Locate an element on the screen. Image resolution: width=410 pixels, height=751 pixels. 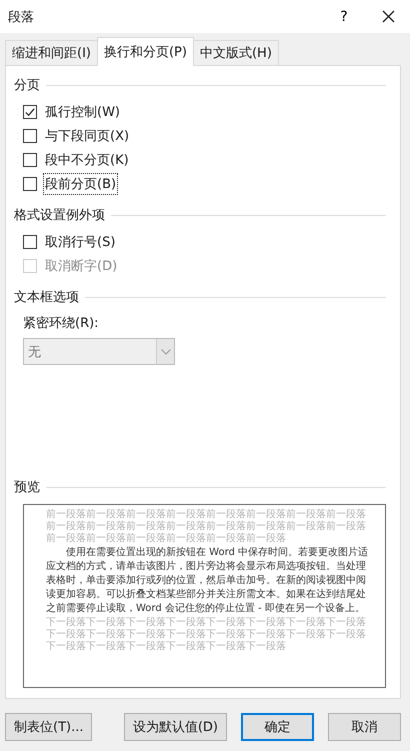
tab: 中文版式(H) is located at coordinates (235, 52).